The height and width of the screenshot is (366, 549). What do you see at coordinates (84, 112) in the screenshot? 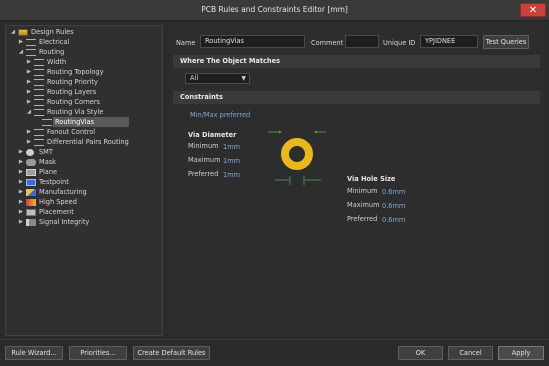
I see `tree-item: ◢ Routing Via Style` at bounding box center [84, 112].